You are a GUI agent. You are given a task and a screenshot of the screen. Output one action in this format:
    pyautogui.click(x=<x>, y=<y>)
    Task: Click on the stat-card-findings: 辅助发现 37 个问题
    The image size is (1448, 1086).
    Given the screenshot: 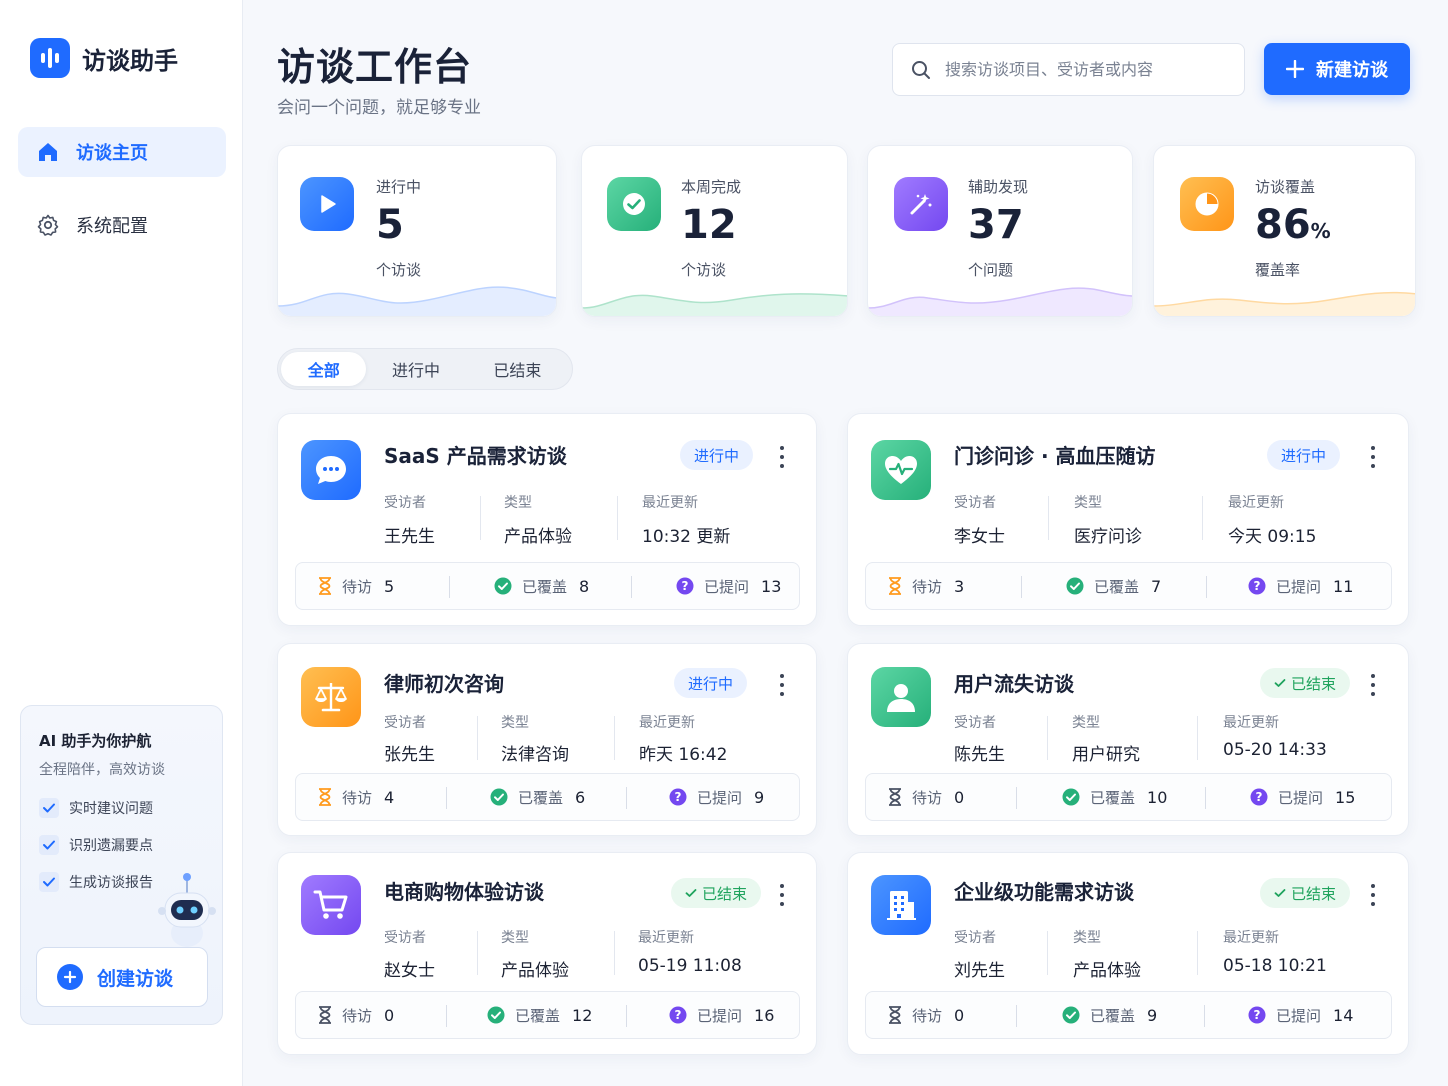 What is the action you would take?
    pyautogui.click(x=1000, y=231)
    